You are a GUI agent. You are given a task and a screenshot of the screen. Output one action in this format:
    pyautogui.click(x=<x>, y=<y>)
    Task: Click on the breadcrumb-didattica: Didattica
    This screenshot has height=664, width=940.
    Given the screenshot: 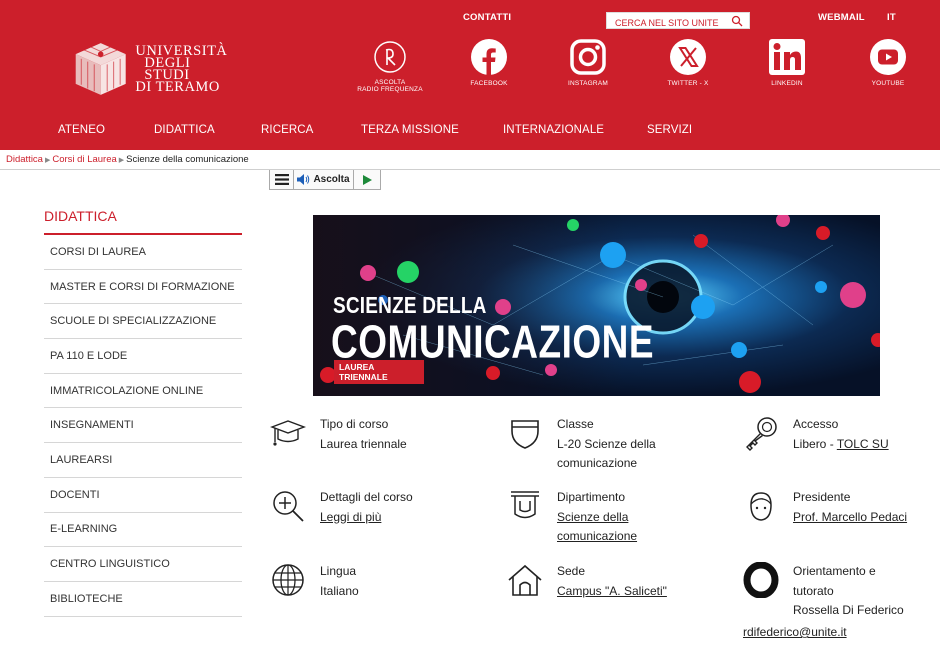 What is the action you would take?
    pyautogui.click(x=24, y=159)
    